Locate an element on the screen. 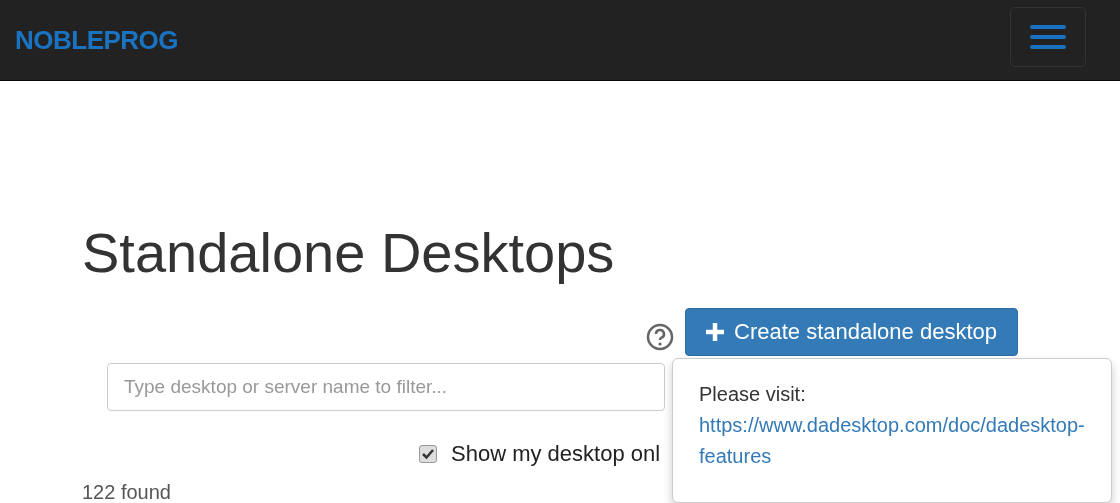 The height and width of the screenshot is (503, 1120). menu-button is located at coordinates (1048, 37).